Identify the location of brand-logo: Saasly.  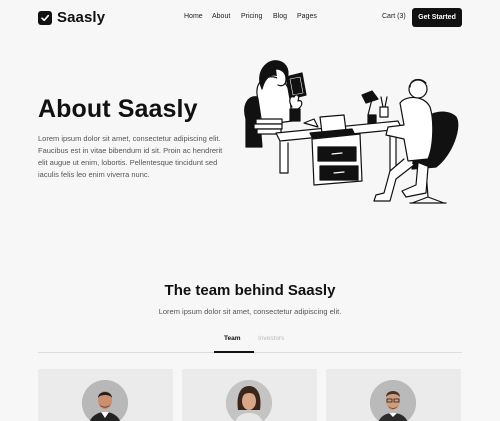
(71, 17).